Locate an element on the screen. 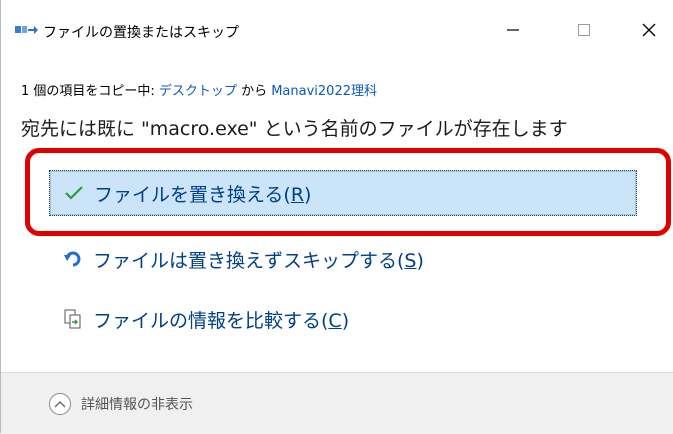 The height and width of the screenshot is (434, 673). title-bar: ファイルの置換またはスキップ is located at coordinates (337, 29).